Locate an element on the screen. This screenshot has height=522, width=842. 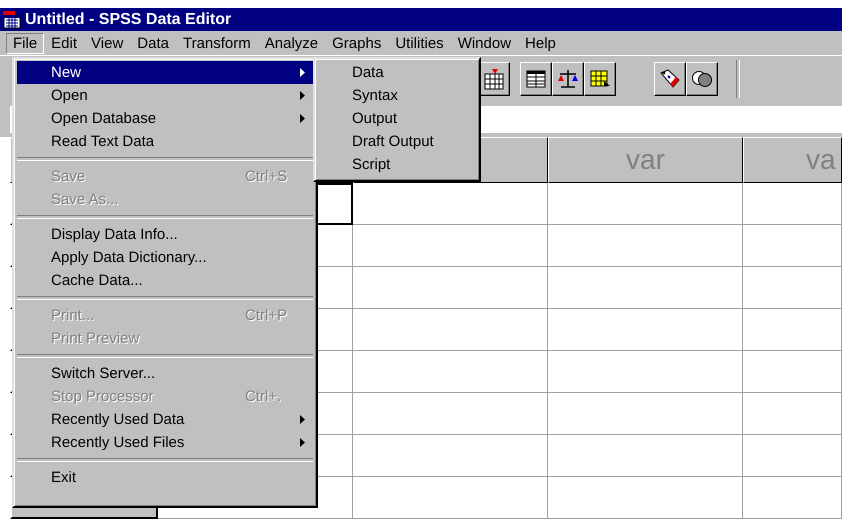
menu-bar-item: Utilities is located at coordinates (419, 43).